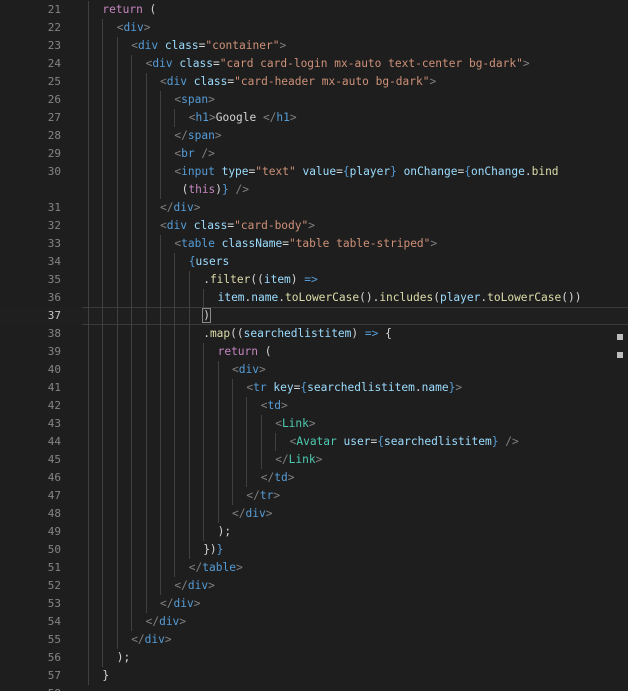 This screenshot has height=691, width=628. I want to click on code-text: </Link>, so click(298, 460).